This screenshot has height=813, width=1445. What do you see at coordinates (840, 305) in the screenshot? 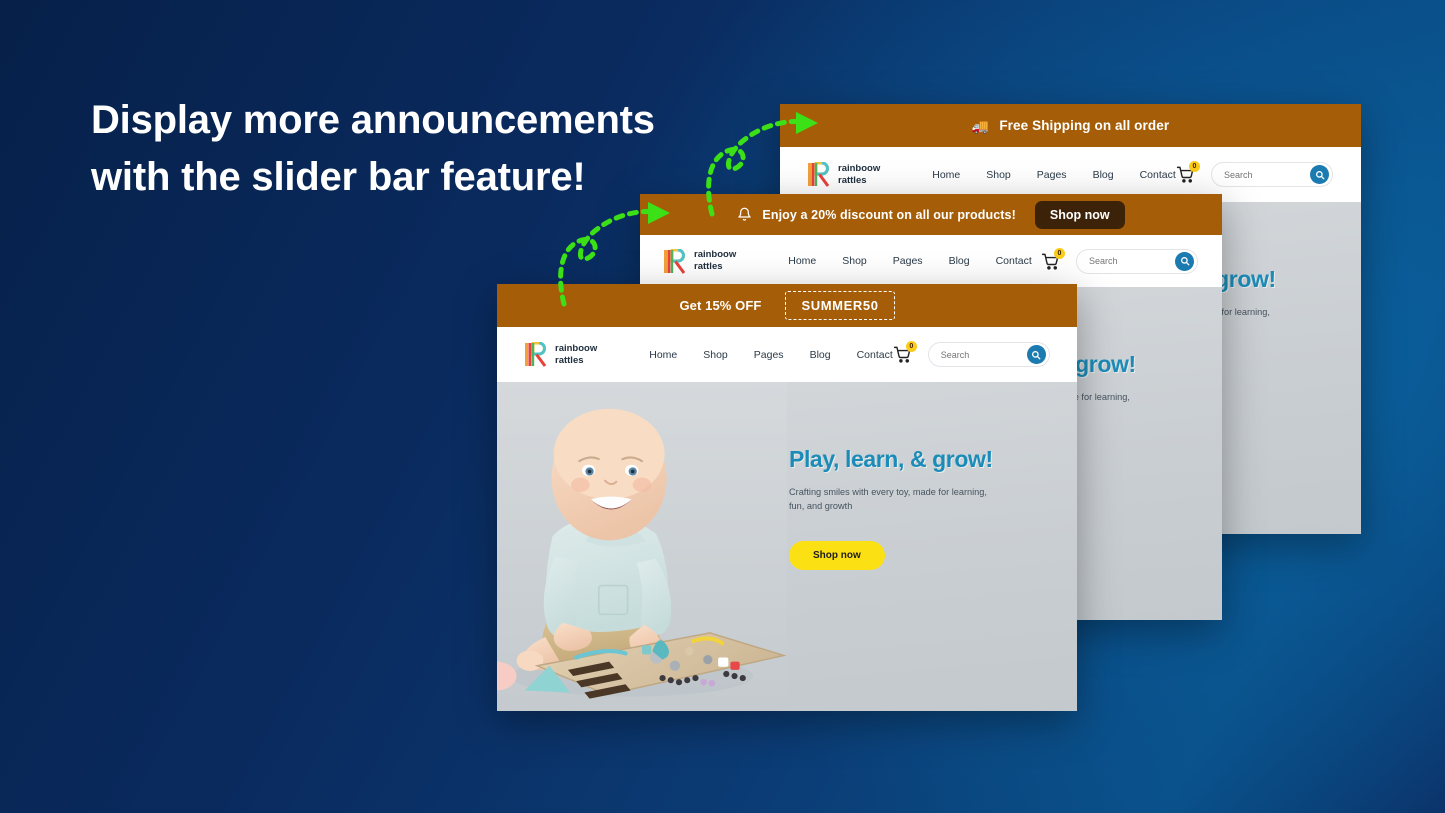
I see `coupon-code-badge: SUMMER50` at bounding box center [840, 305].